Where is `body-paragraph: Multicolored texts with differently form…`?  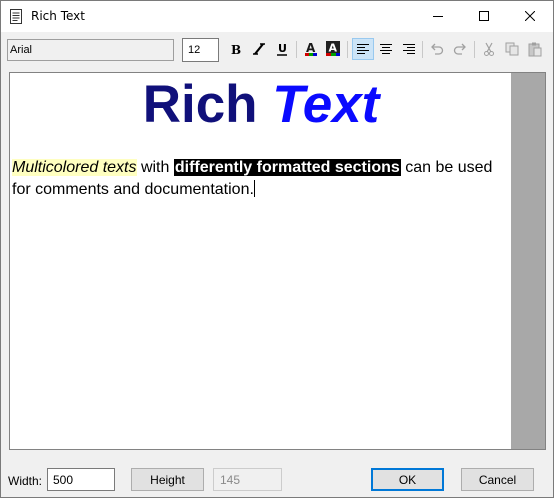 body-paragraph: Multicolored texts with differently form… is located at coordinates (262, 179).